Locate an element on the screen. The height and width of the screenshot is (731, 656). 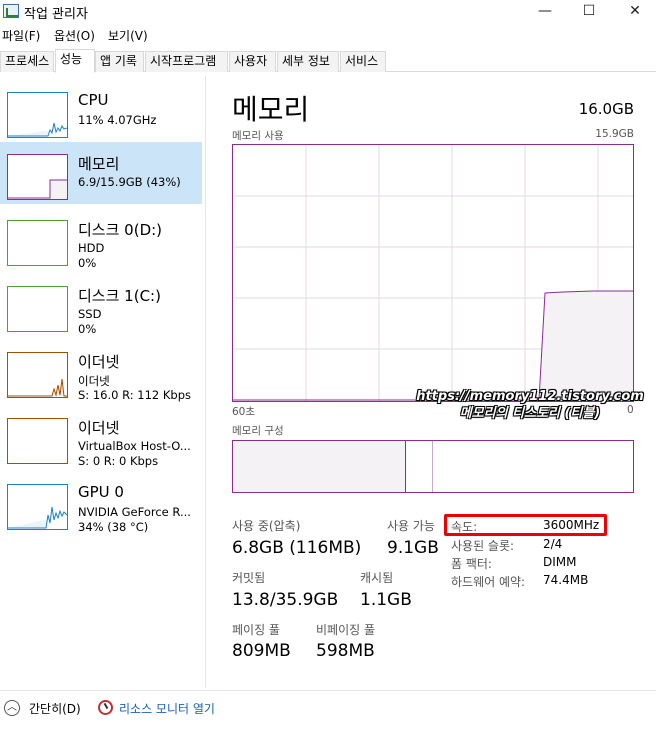
chevron-up-icon: ︿ is located at coordinates (12, 708).